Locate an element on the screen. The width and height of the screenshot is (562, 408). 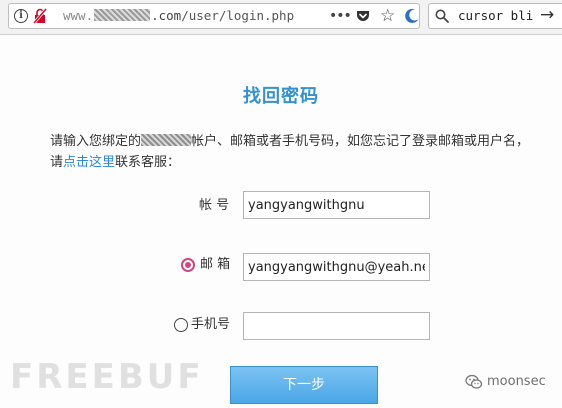
email-label: 邮 箱 is located at coordinates (215, 264).